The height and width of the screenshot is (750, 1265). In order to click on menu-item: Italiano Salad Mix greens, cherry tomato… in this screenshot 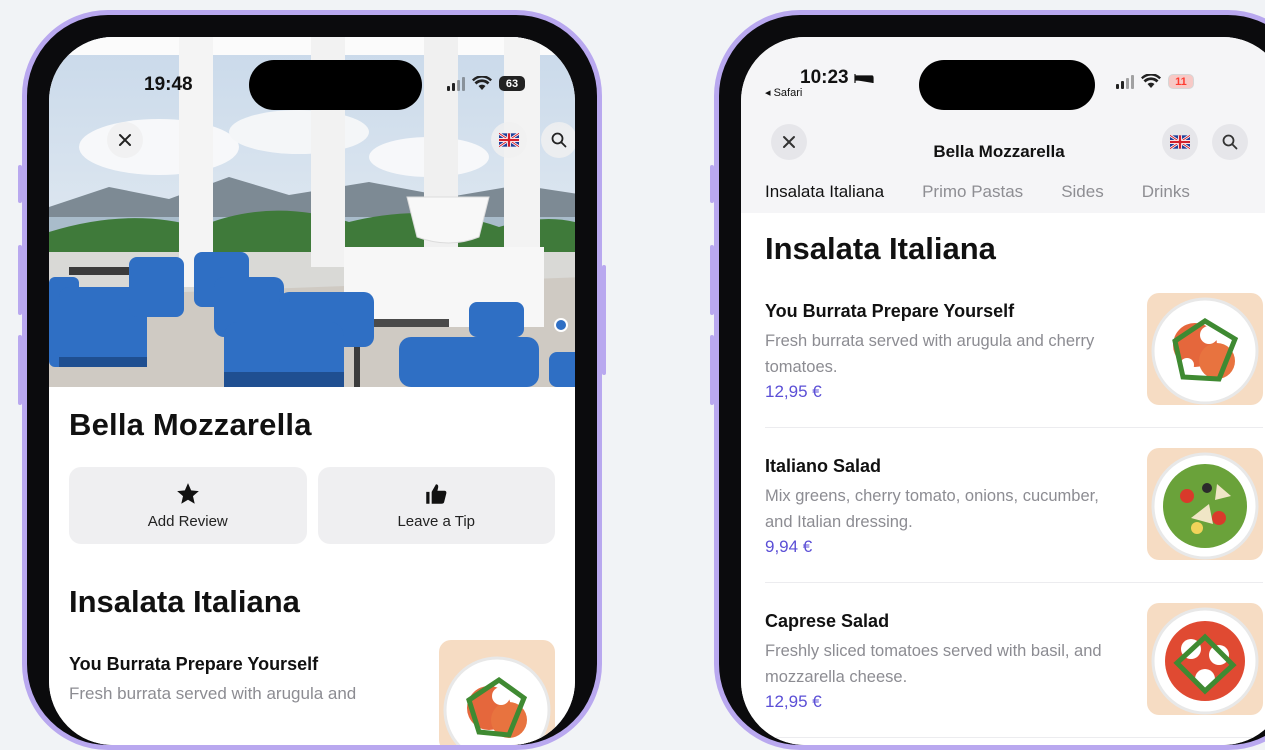, I will do `click(1014, 515)`.